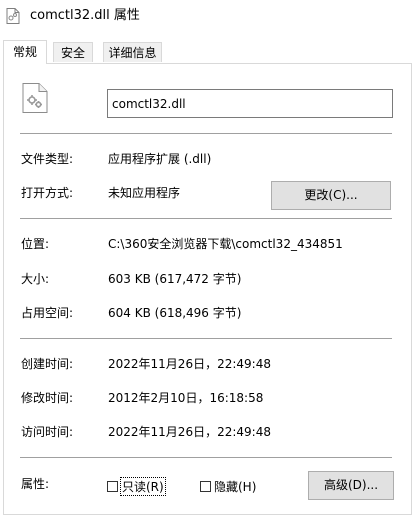  I want to click on file-name-input, so click(250, 103).